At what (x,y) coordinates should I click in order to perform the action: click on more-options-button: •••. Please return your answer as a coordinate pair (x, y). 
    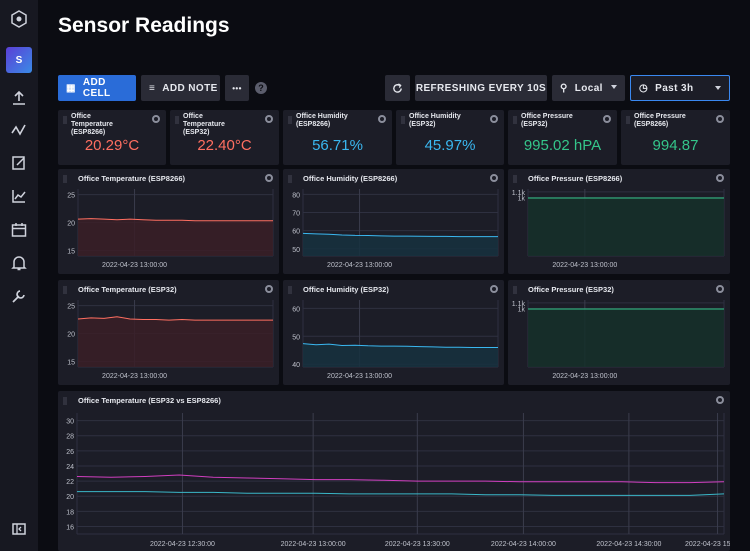
    Looking at the image, I should click on (237, 88).